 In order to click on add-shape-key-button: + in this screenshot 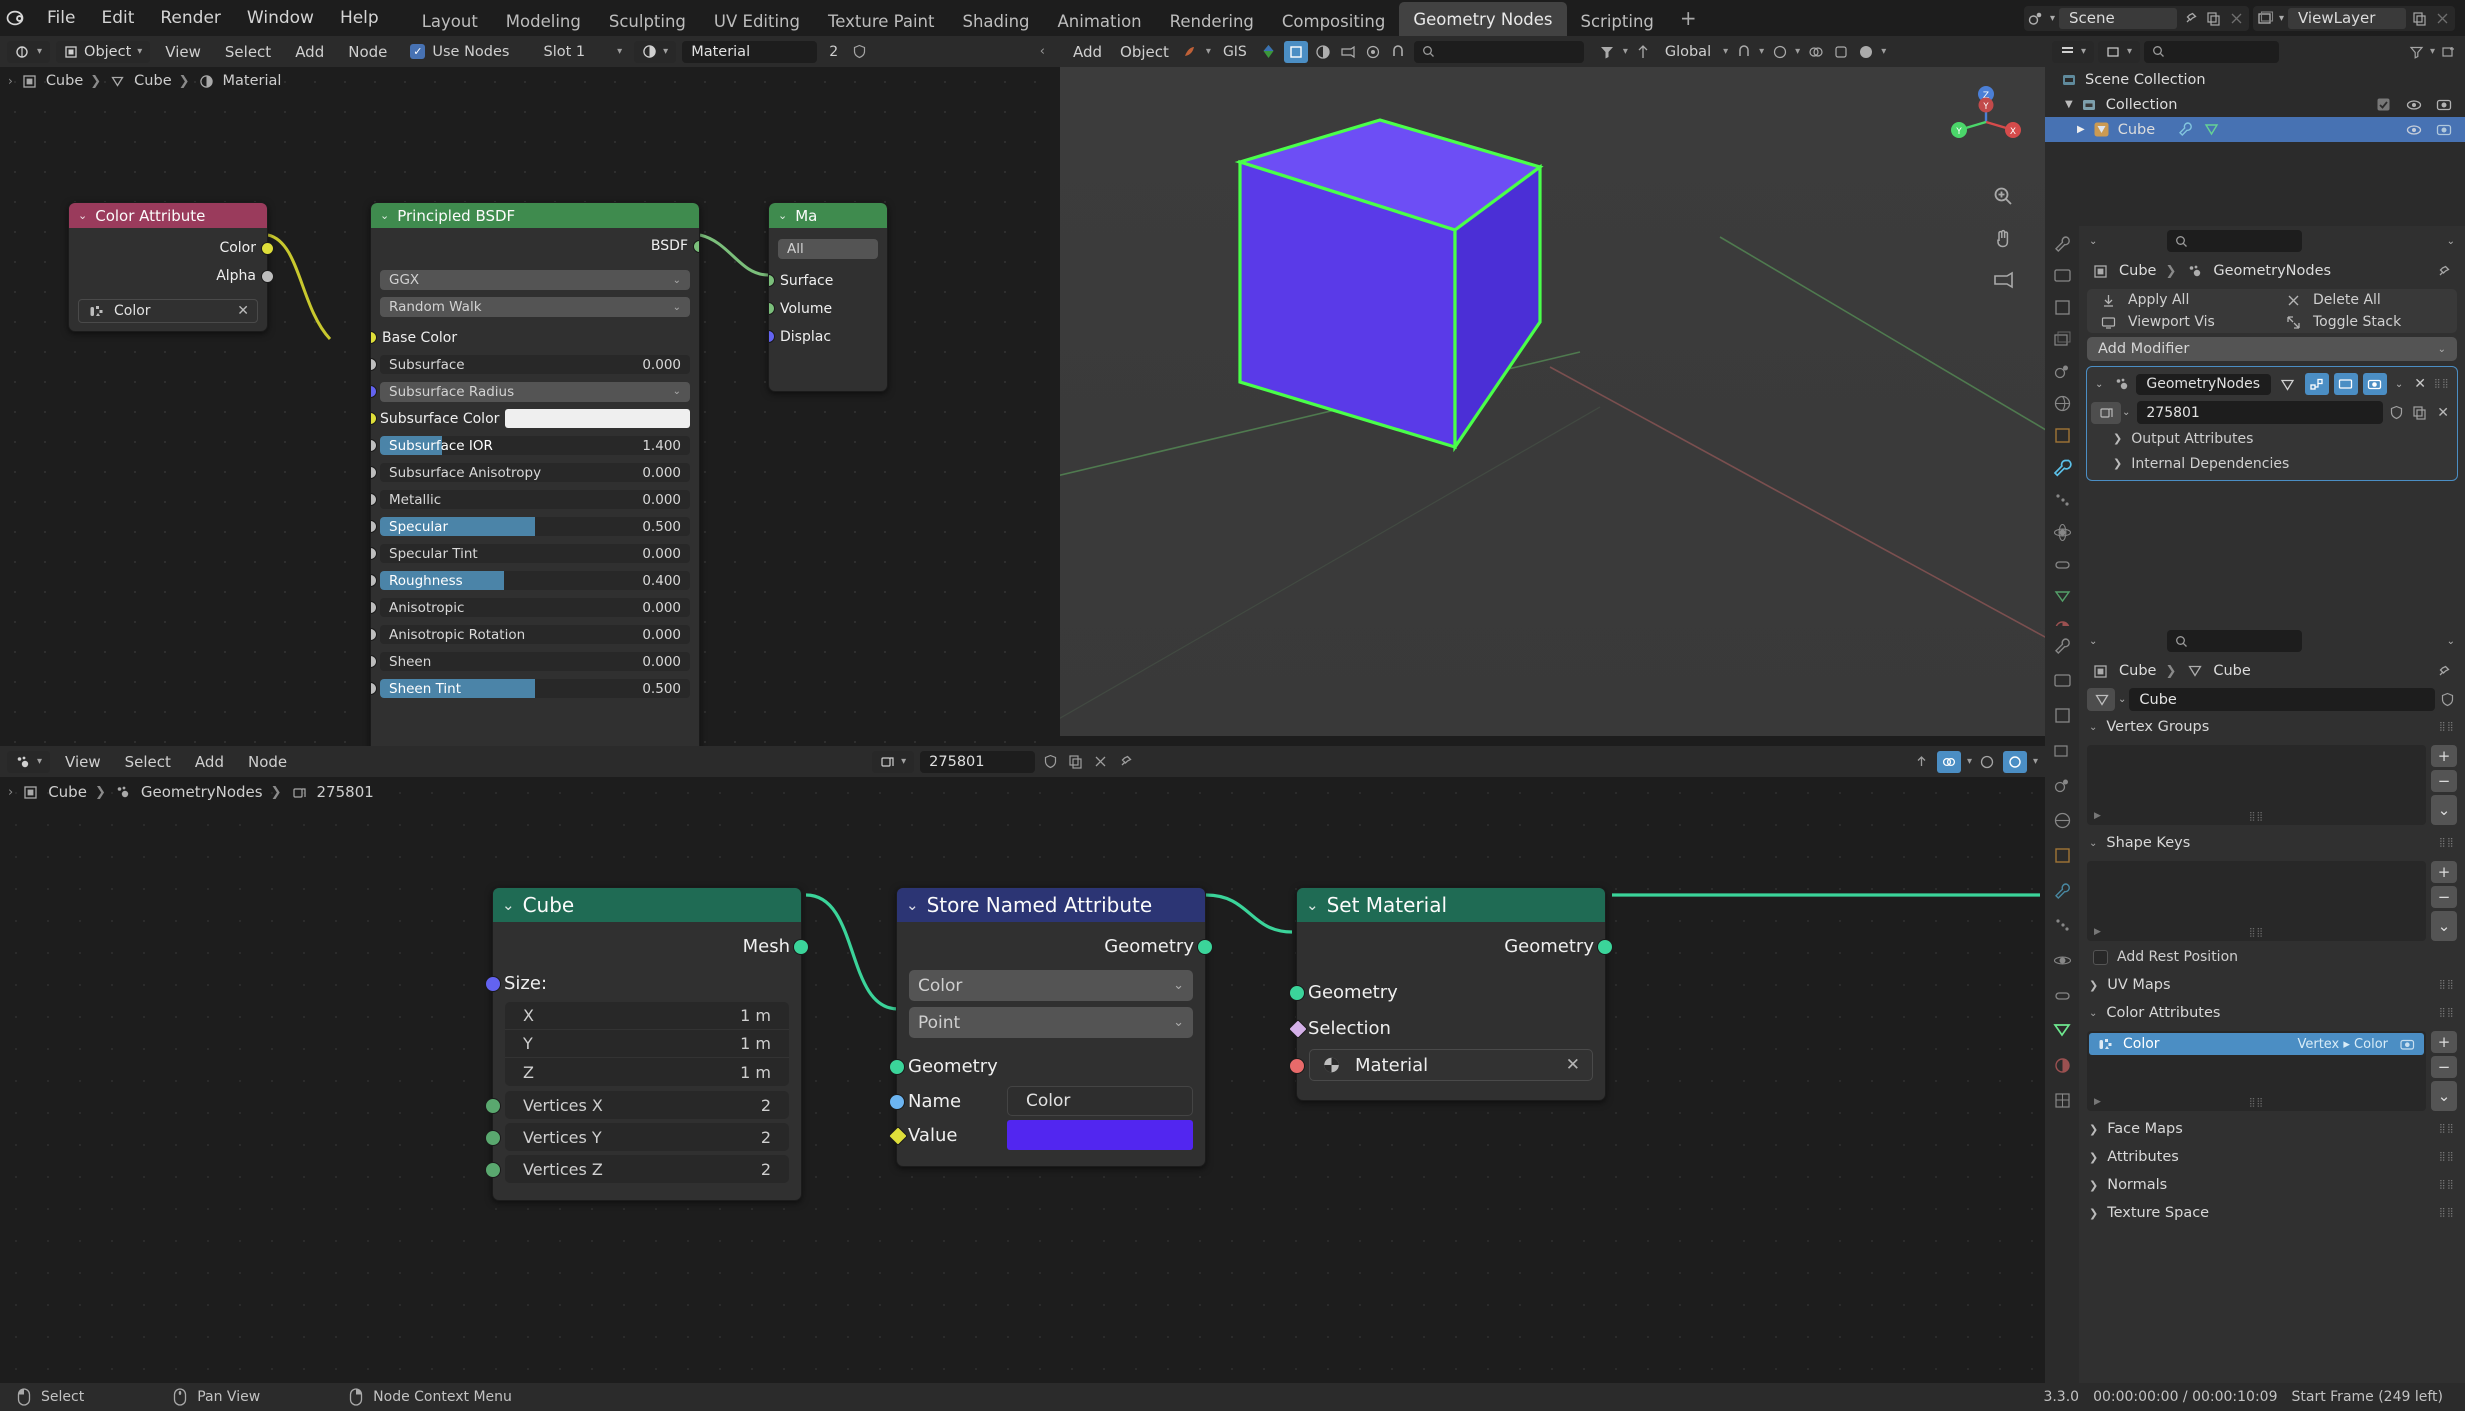, I will do `click(2444, 872)`.